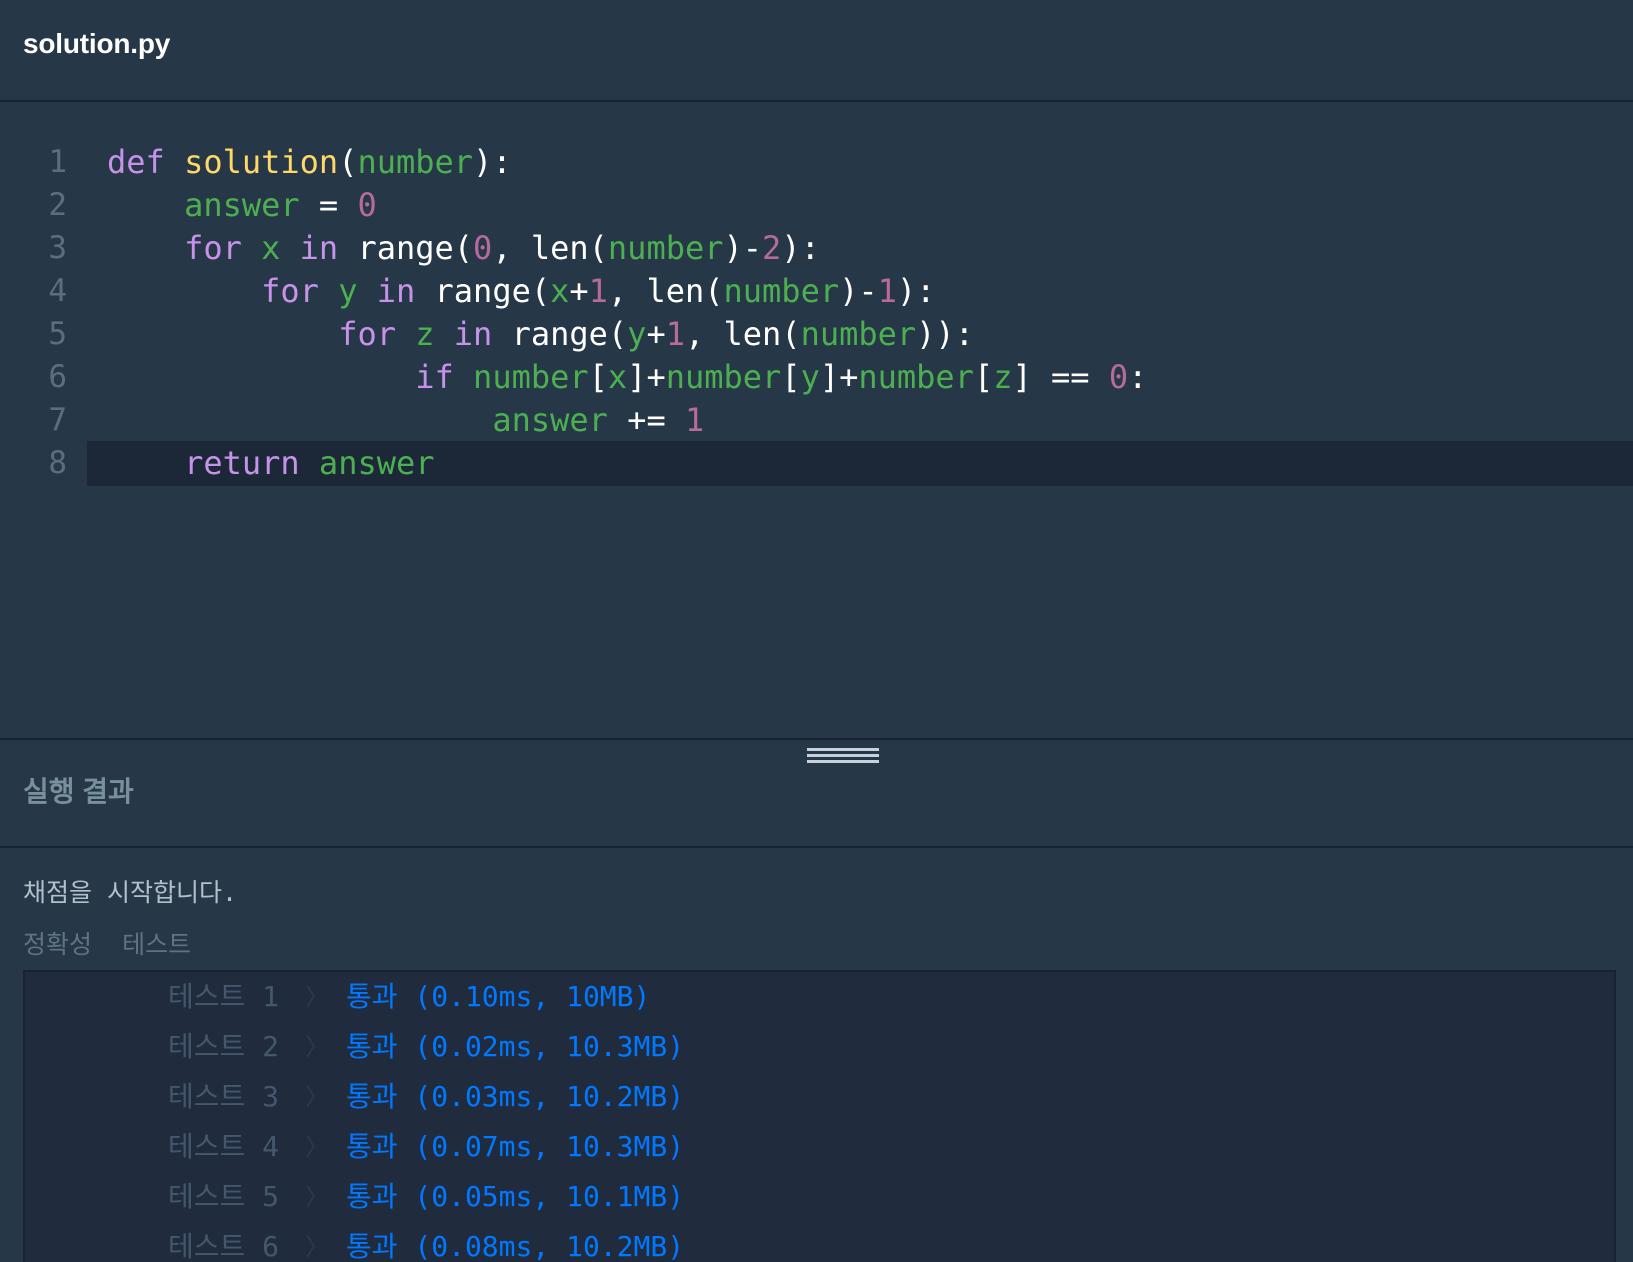 This screenshot has width=1633, height=1262. I want to click on code-line: 4 for y in range(x+1, len(number)-1):, so click(816, 291).